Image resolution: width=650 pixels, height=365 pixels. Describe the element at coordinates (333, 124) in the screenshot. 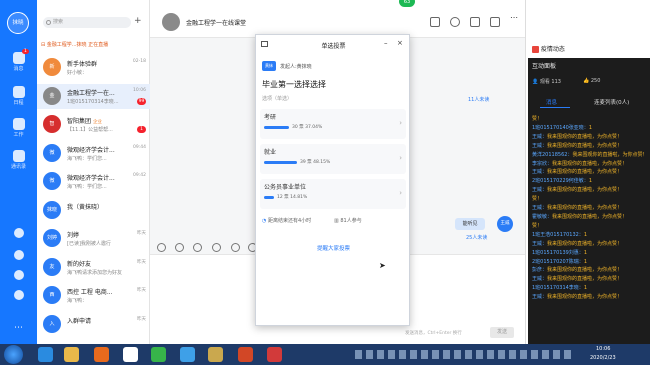

I see `poll-option: 考研 30 票 37.04% ›` at that location.